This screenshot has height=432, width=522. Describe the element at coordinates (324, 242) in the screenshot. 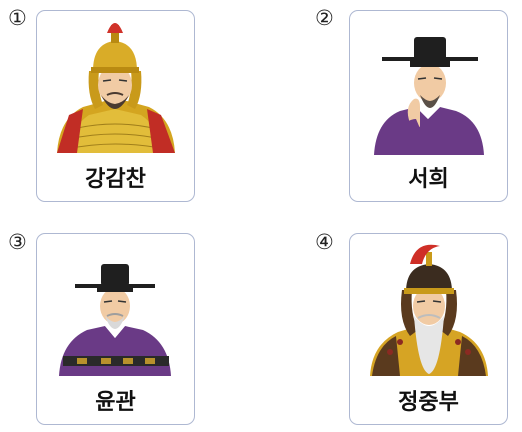

I see `option-number: ④` at that location.